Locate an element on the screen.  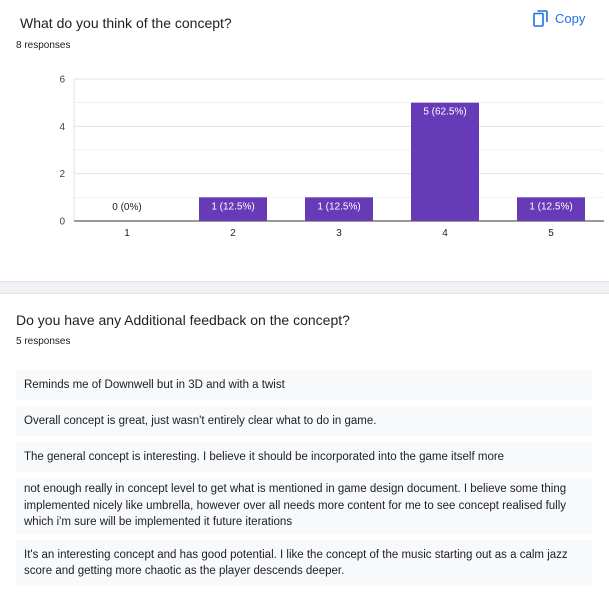
bar-data-label: 0 (0%) is located at coordinates (126, 207).